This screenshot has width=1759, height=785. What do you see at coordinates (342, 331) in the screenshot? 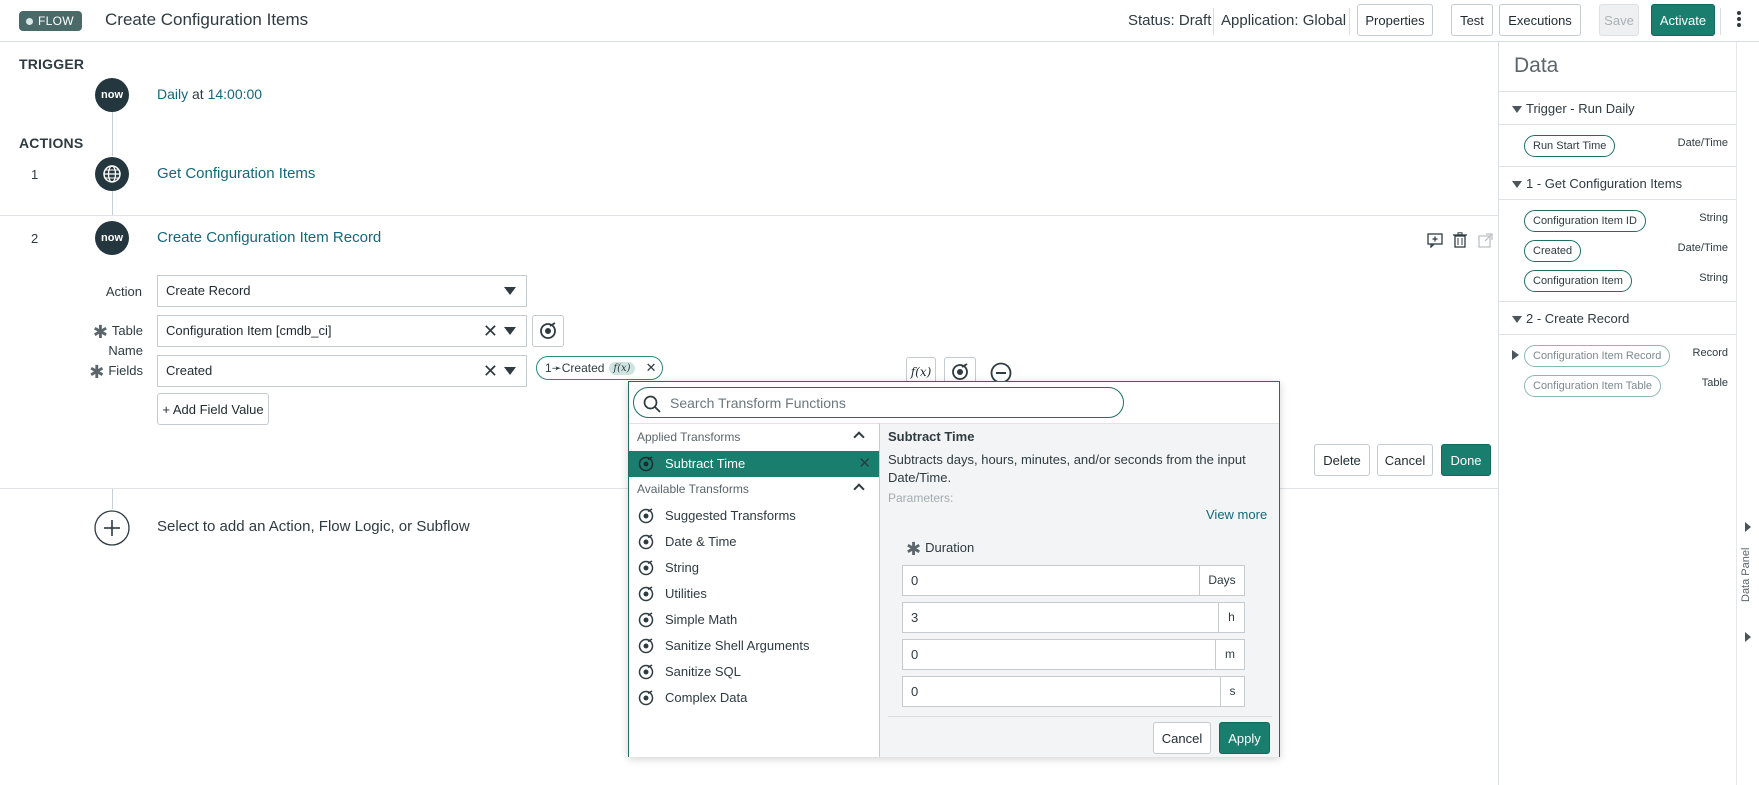
I see `table-name-select: Configuration Item [cmdb_ci] ✕` at bounding box center [342, 331].